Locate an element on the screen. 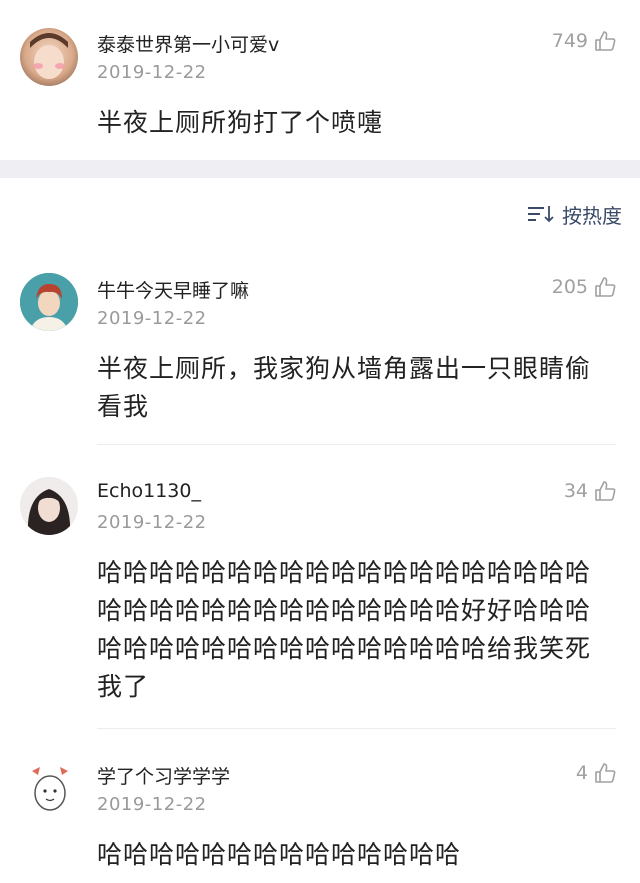 This screenshot has width=640, height=883. username: 学了个习学学学 is located at coordinates (163, 775).